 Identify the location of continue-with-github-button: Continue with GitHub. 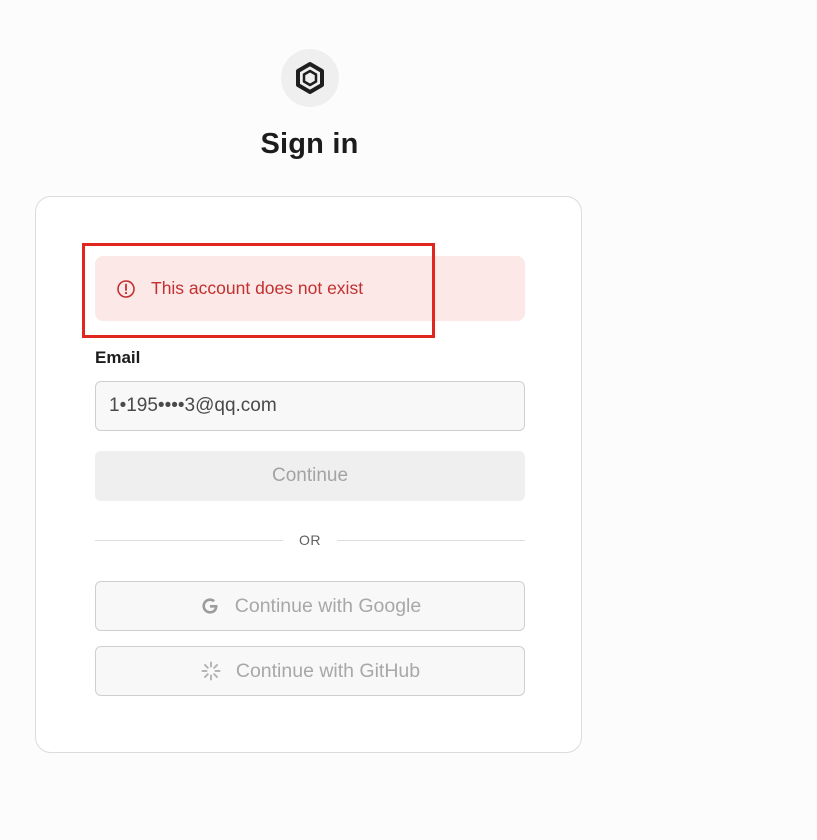
(310, 671).